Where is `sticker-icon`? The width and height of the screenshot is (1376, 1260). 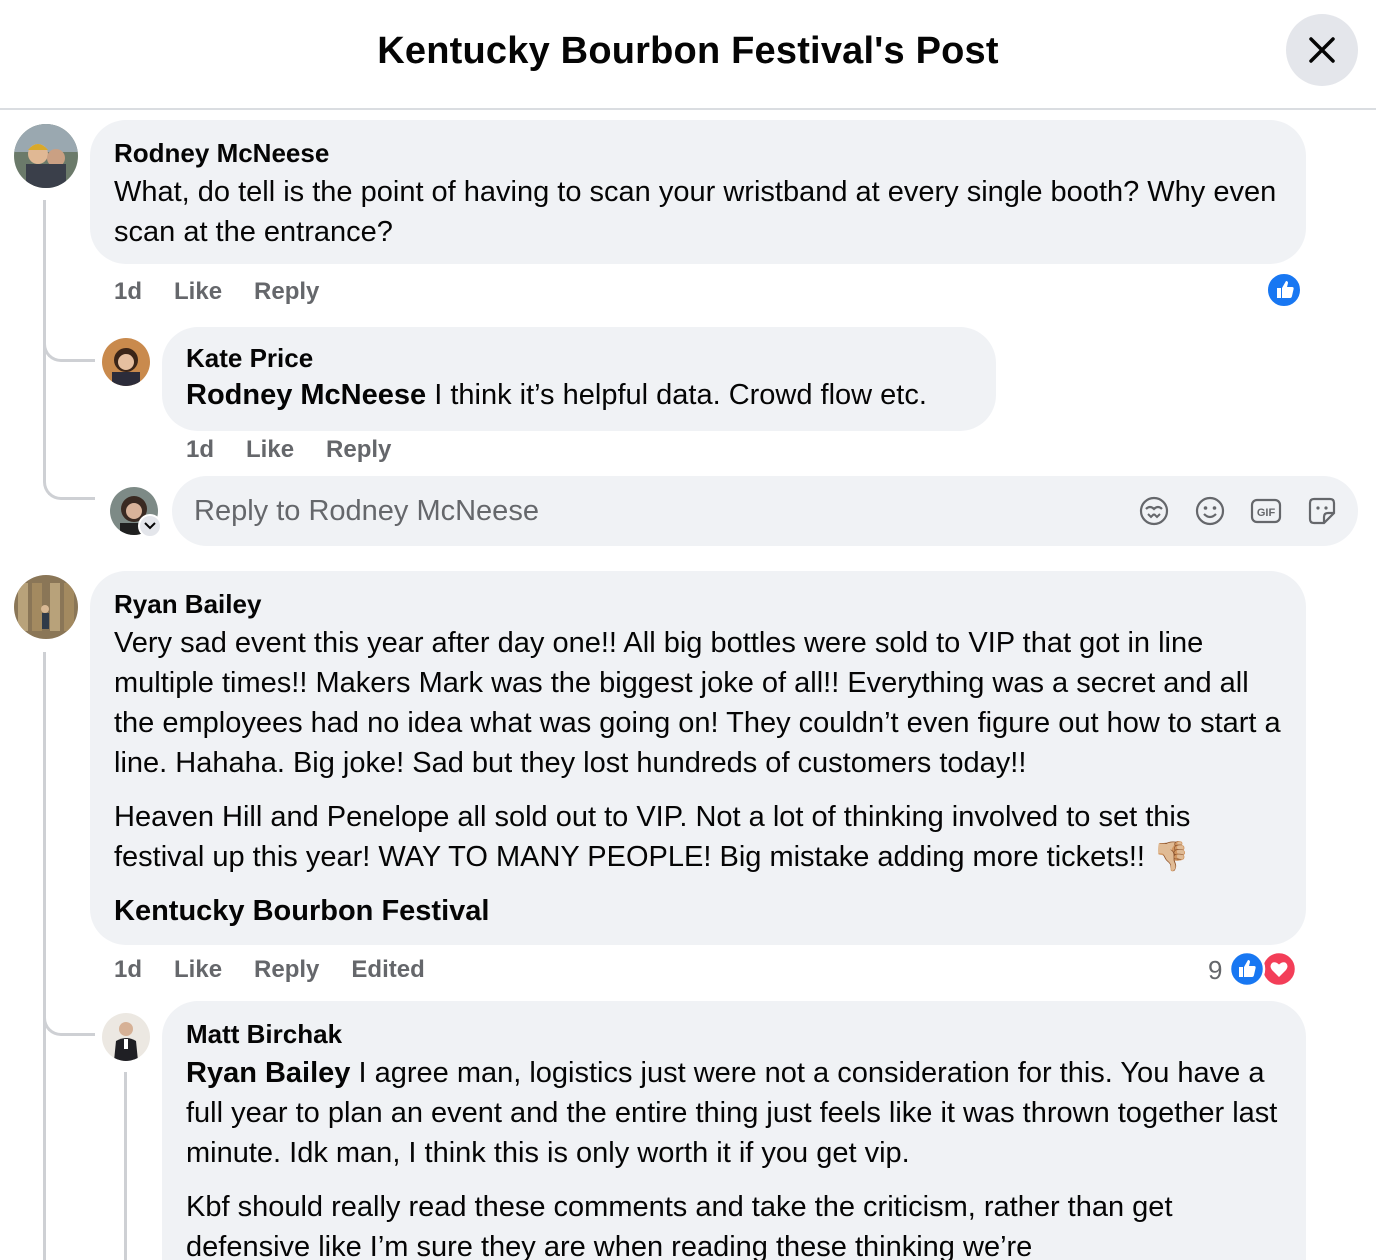 sticker-icon is located at coordinates (1322, 511).